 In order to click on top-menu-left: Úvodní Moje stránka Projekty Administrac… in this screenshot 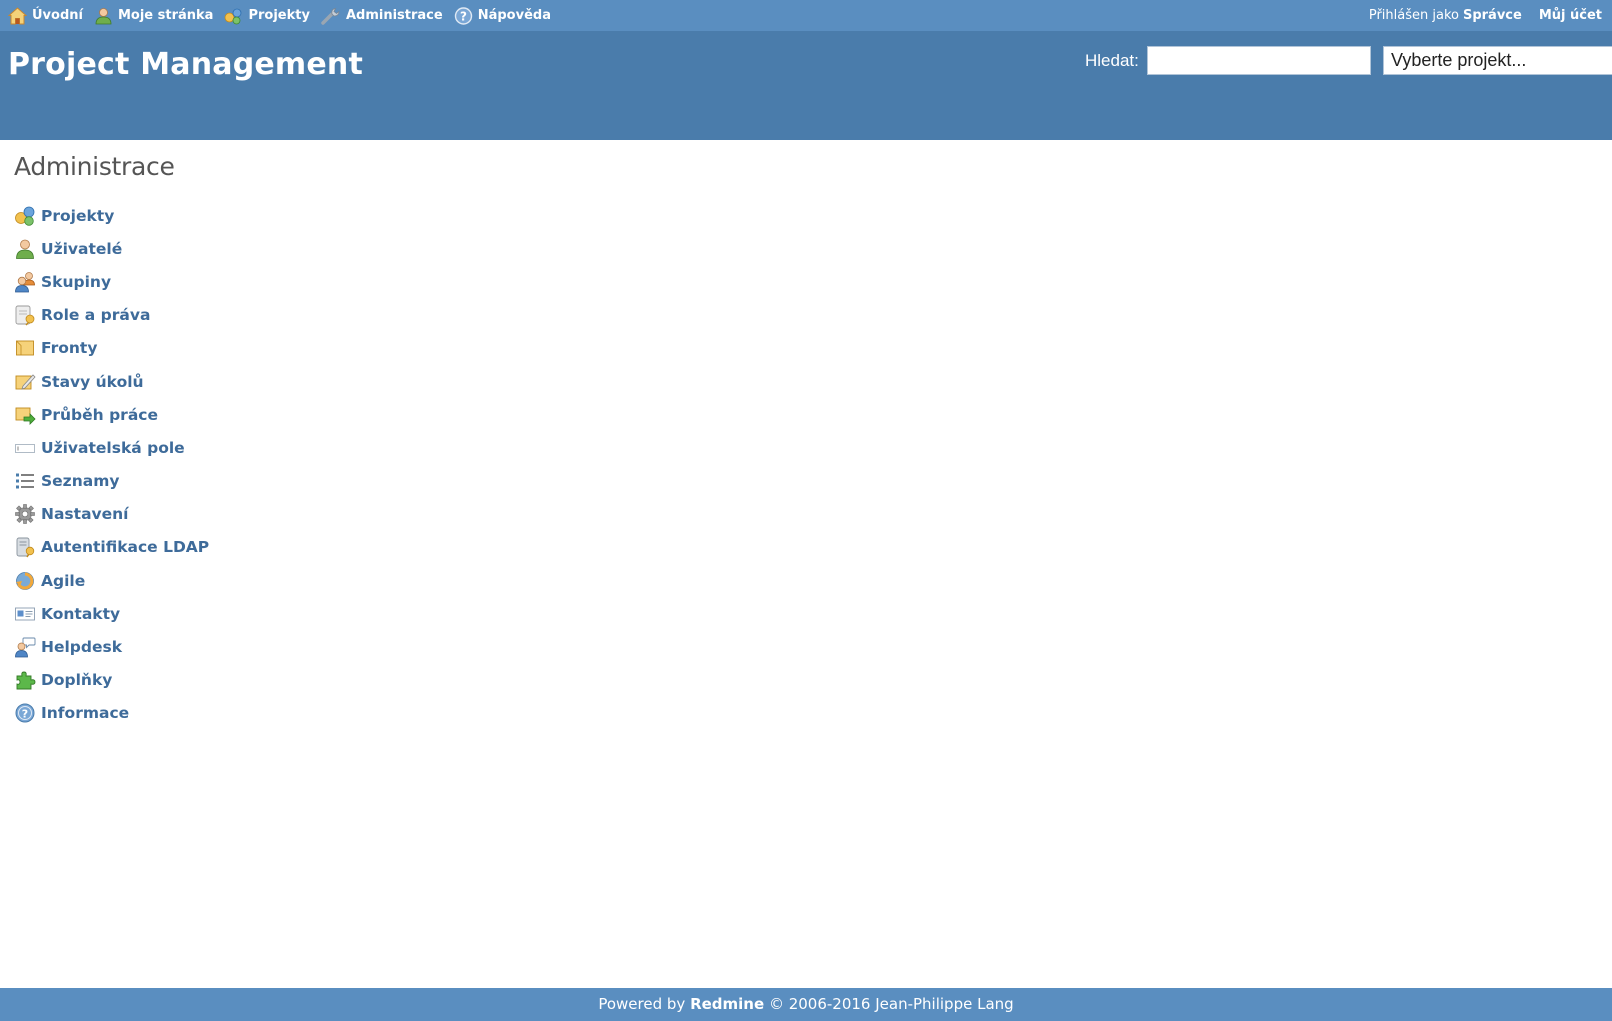, I will do `click(285, 15)`.